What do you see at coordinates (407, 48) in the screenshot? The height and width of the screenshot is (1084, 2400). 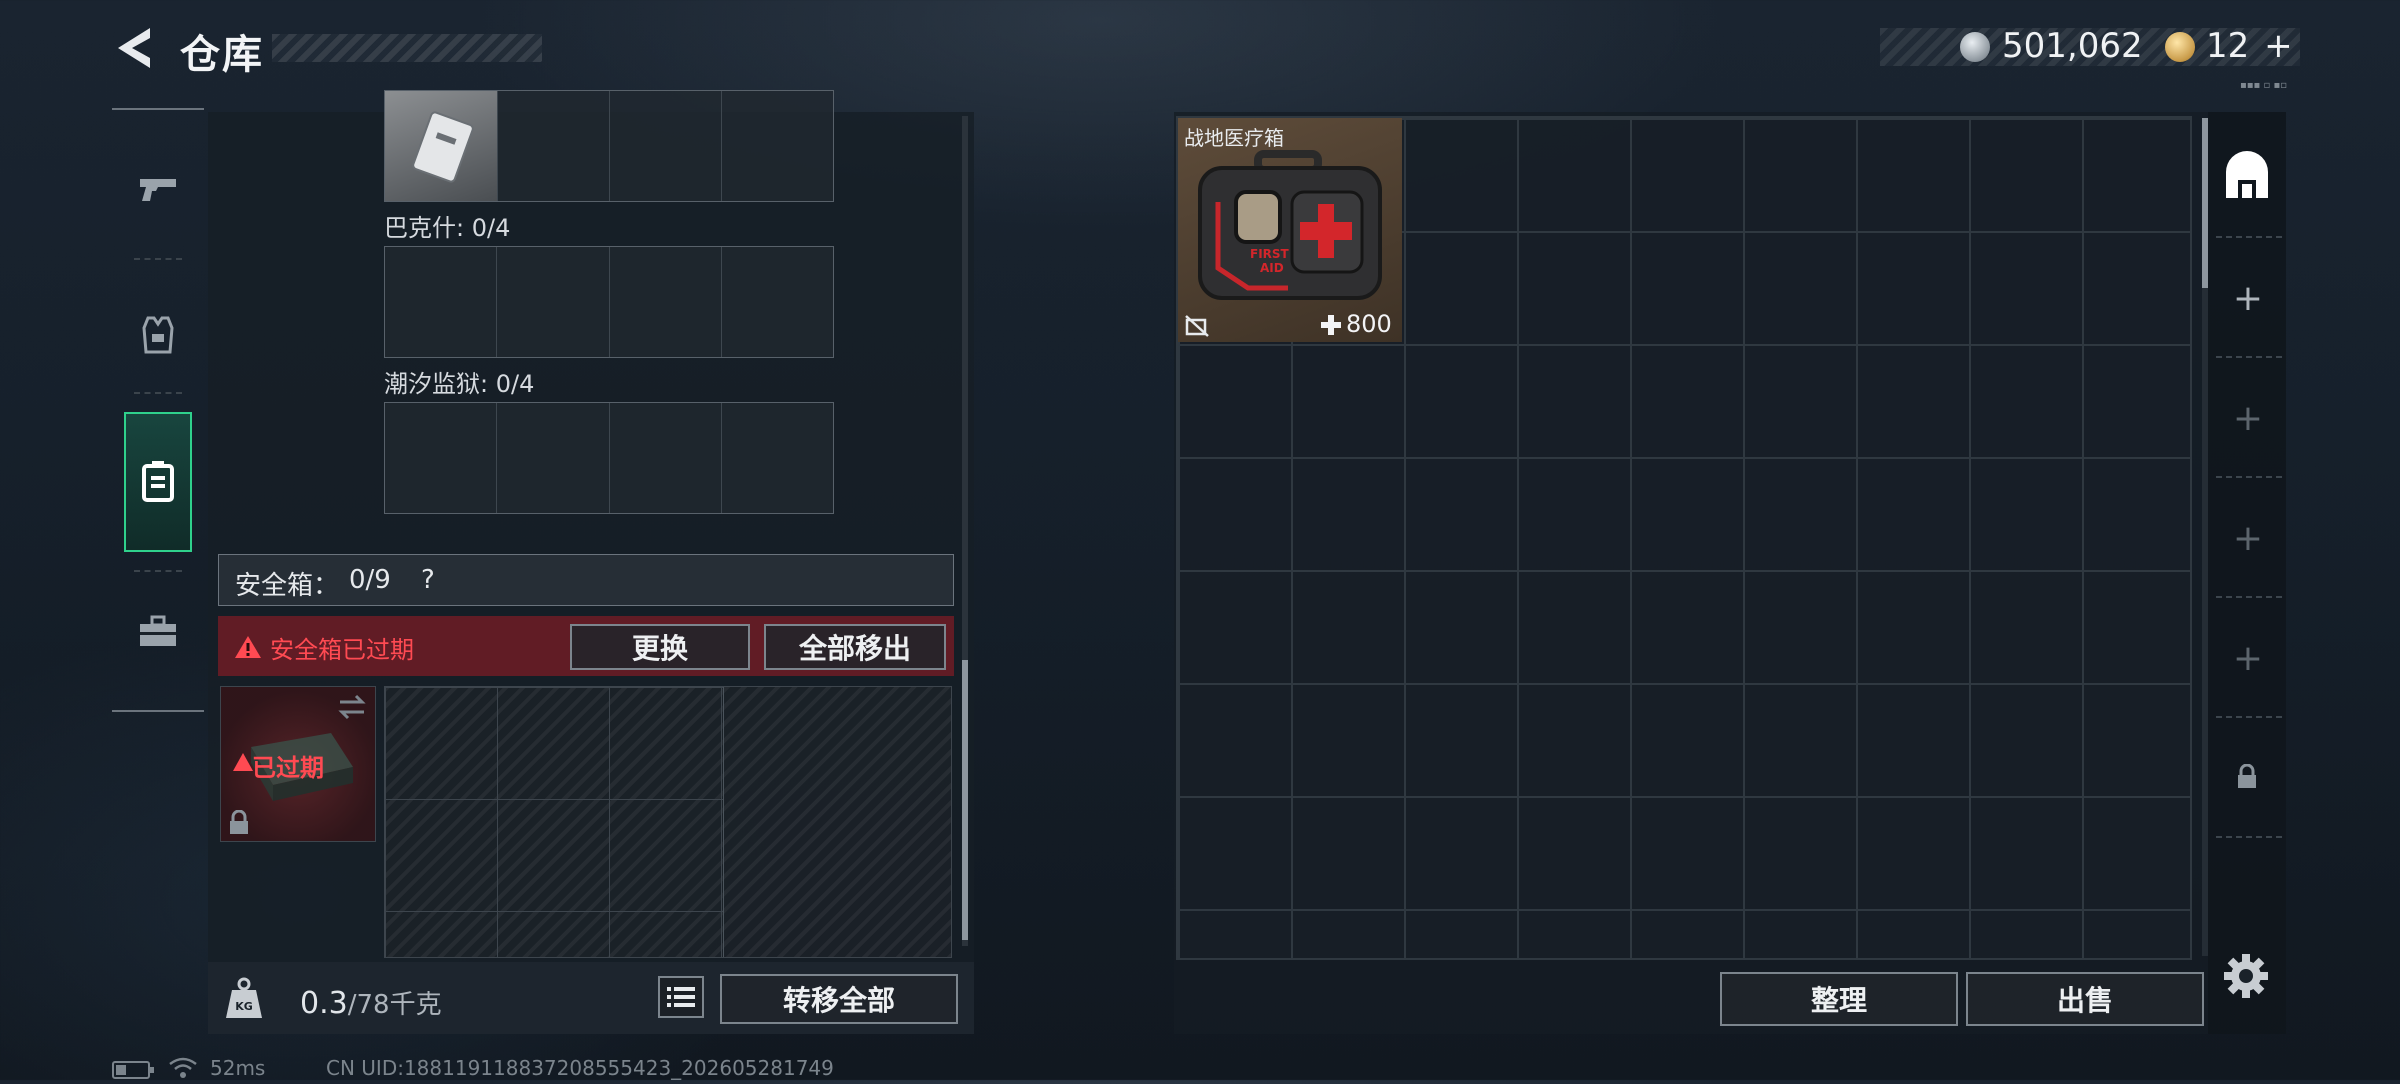 I see `title-decoration` at bounding box center [407, 48].